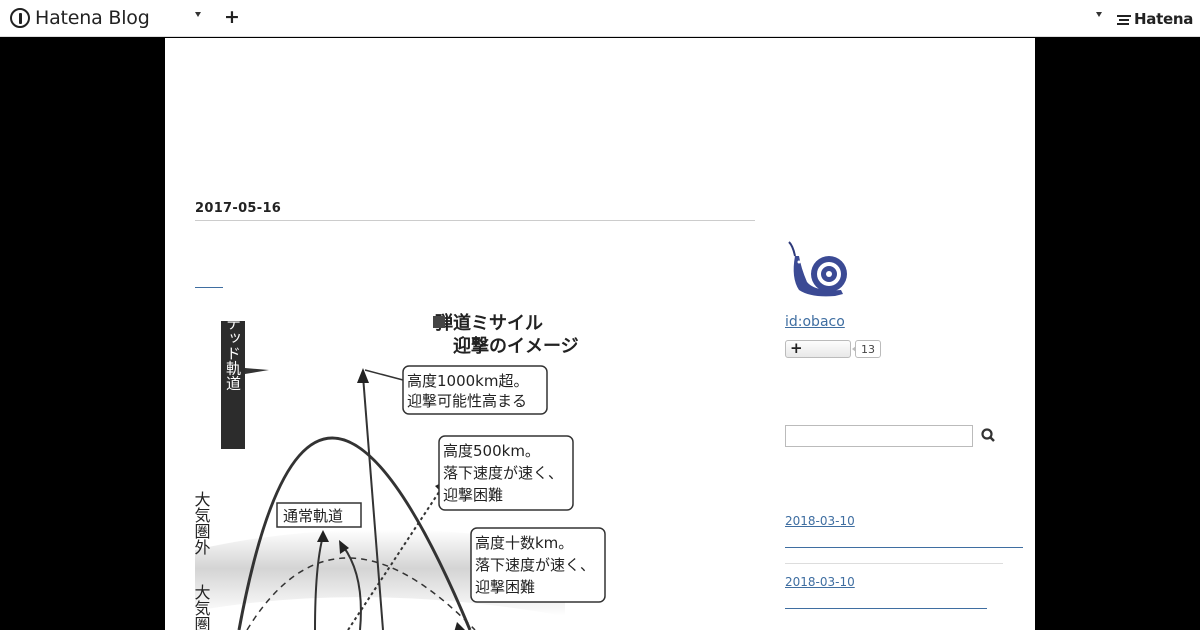 This screenshot has width=1200, height=630. I want to click on callout2-line1: 高度500km。, so click(491, 451).